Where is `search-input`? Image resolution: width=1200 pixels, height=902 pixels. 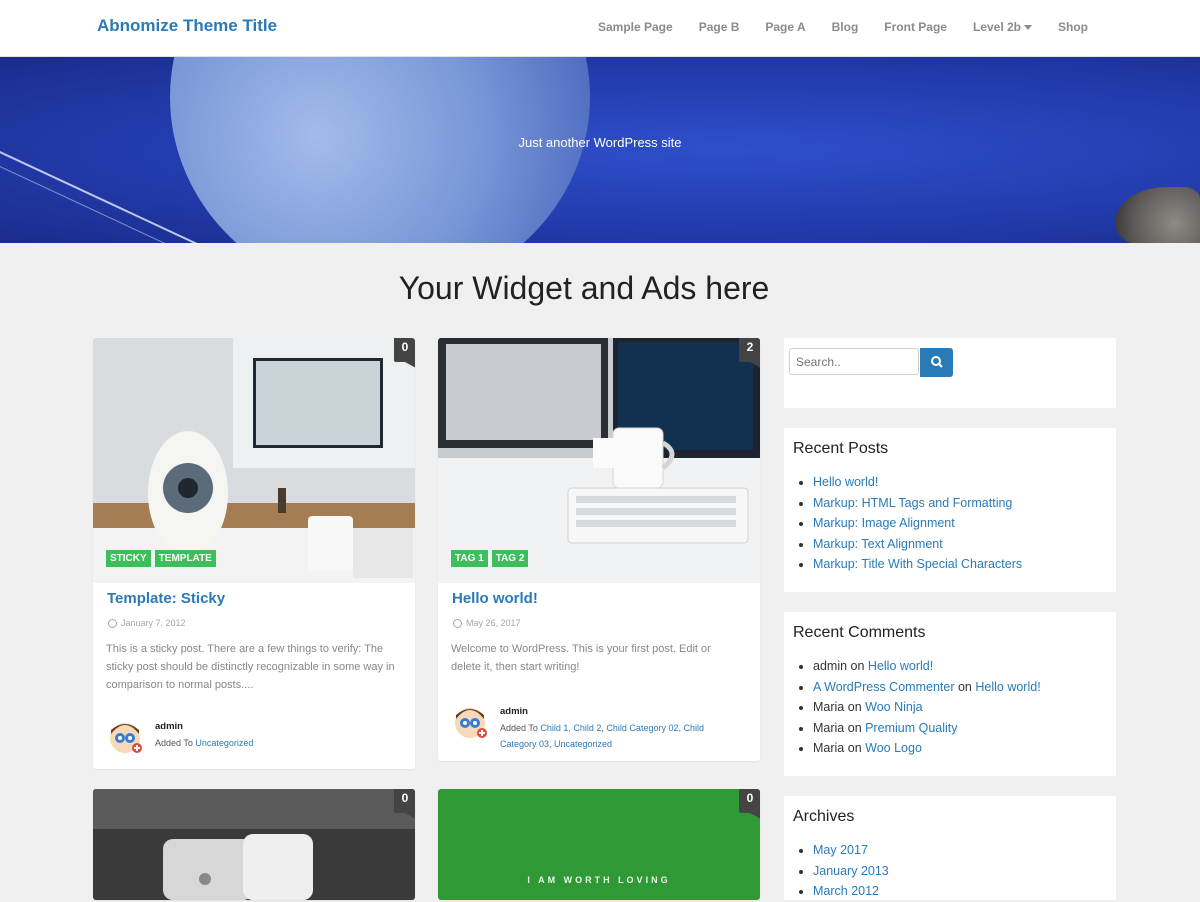 search-input is located at coordinates (854, 361).